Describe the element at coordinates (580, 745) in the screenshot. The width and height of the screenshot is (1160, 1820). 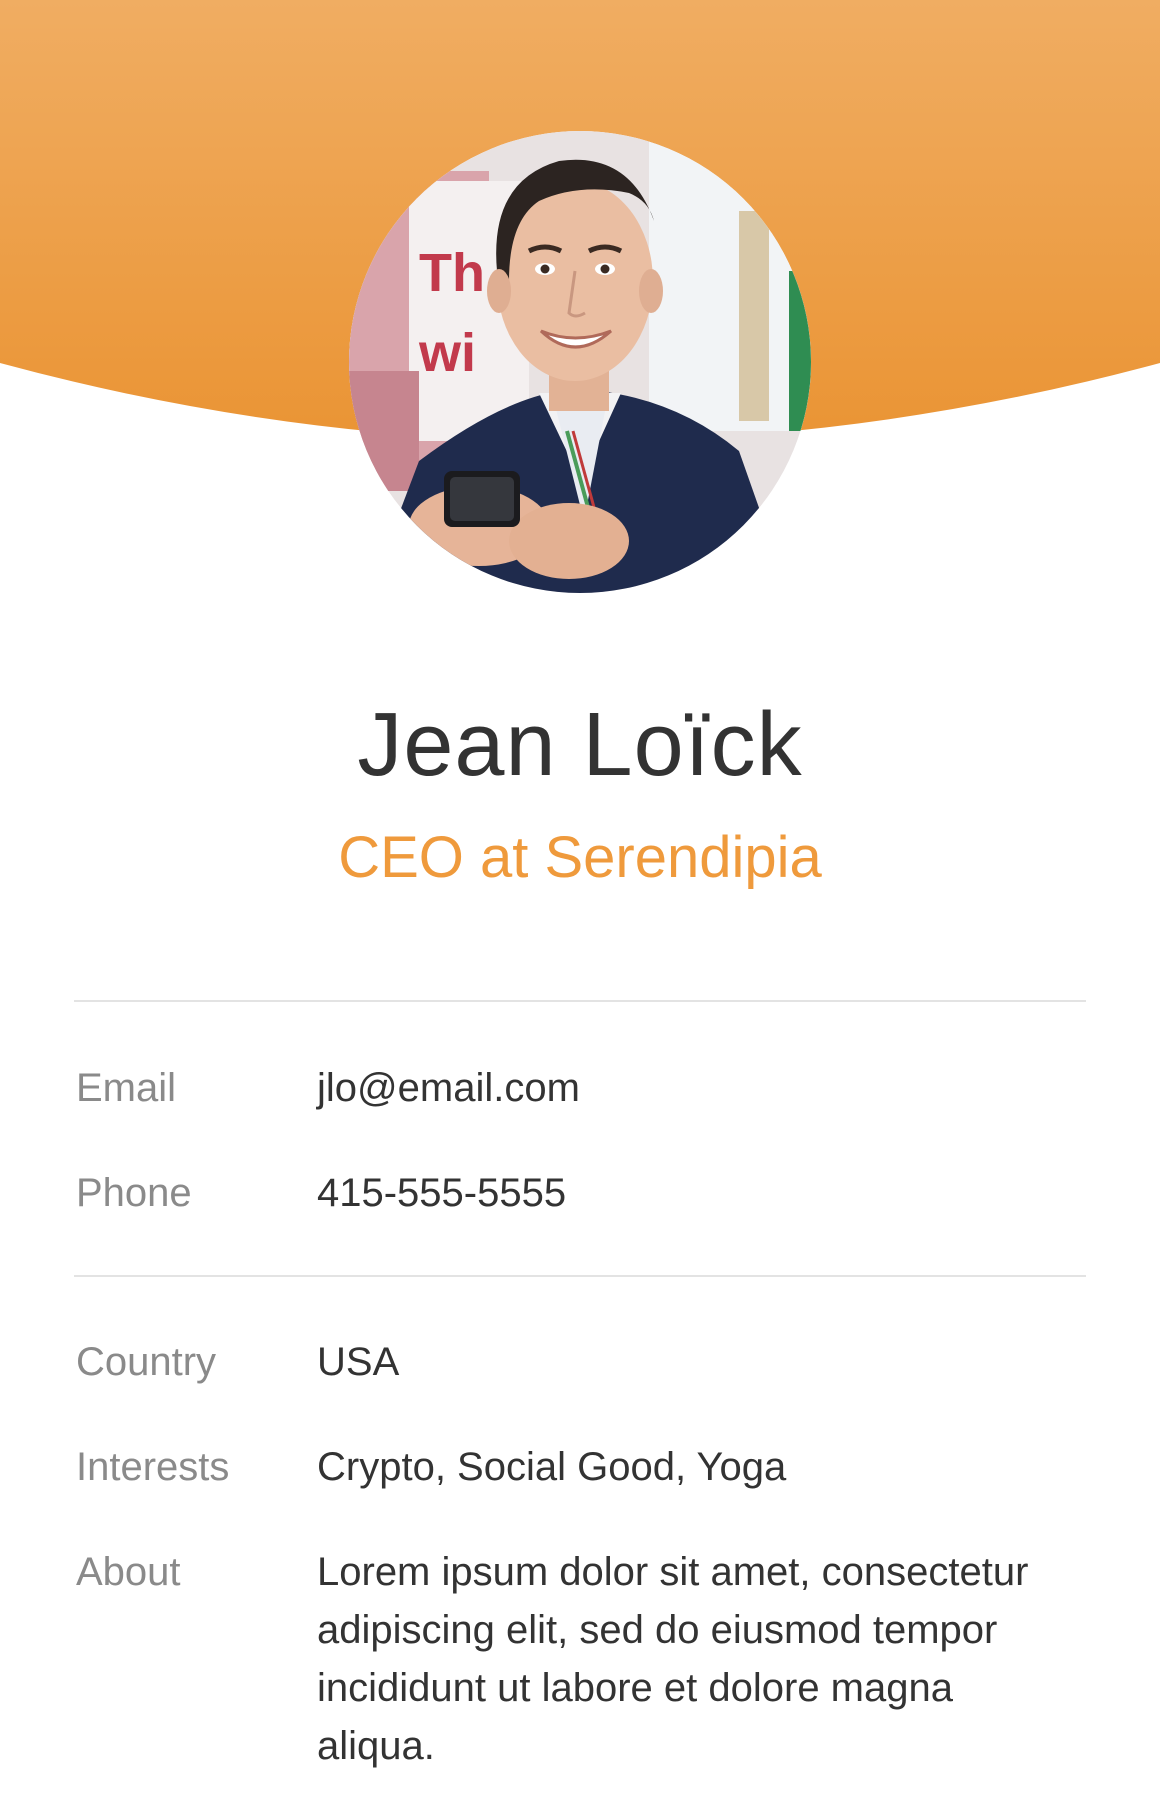
I see `profile-name: Jean Loïck` at that location.